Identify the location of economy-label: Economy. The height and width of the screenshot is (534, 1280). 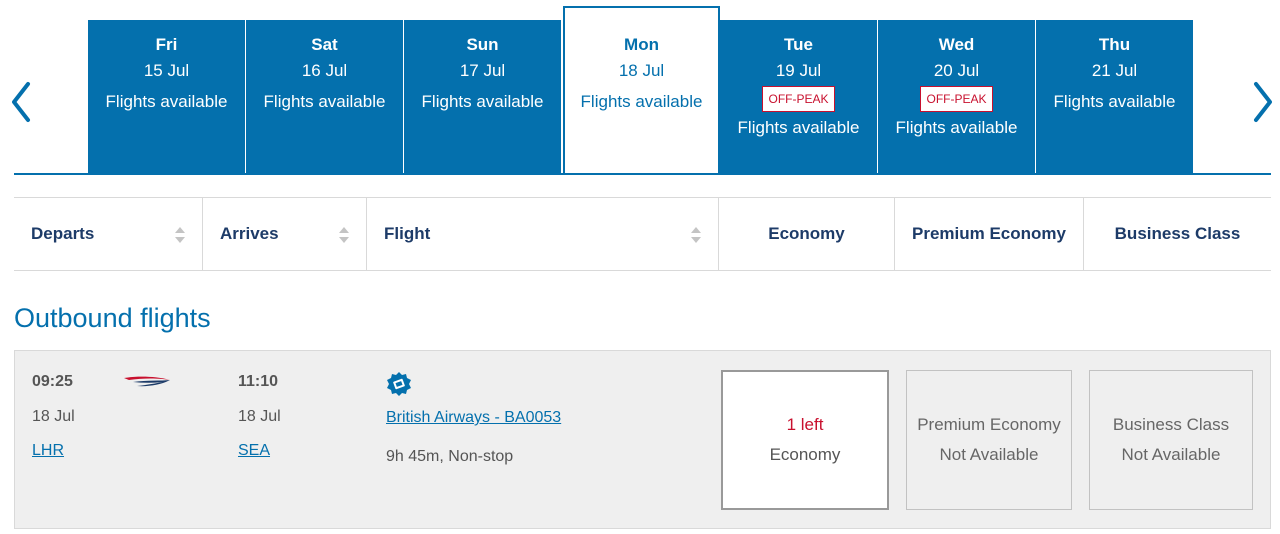
(806, 233).